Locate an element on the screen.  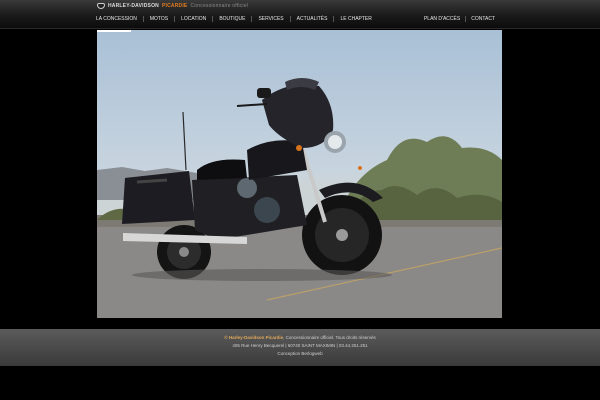
logo-brand-accent: PICARDIE is located at coordinates (174, 5).